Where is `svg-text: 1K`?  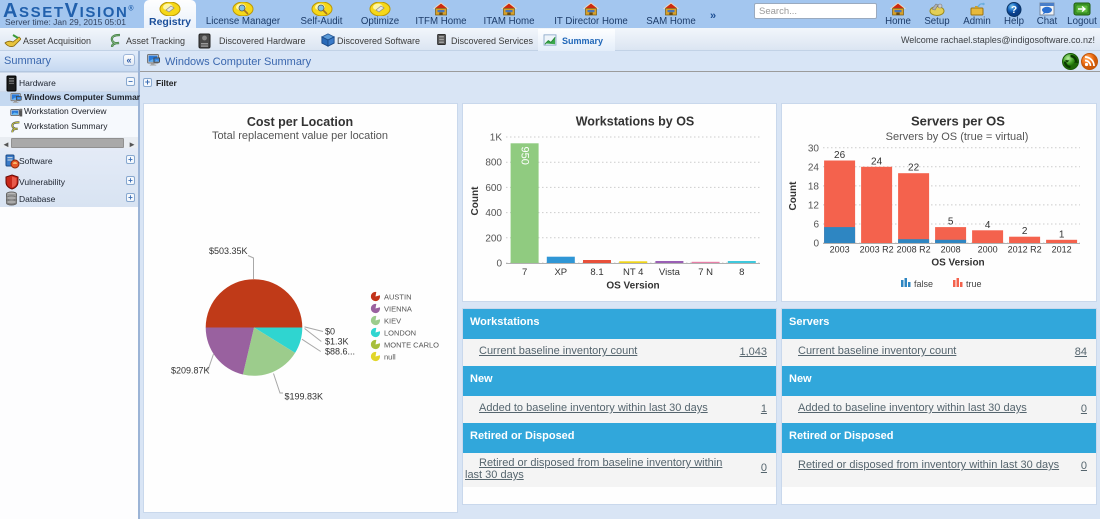
svg-text: 1K is located at coordinates (496, 138).